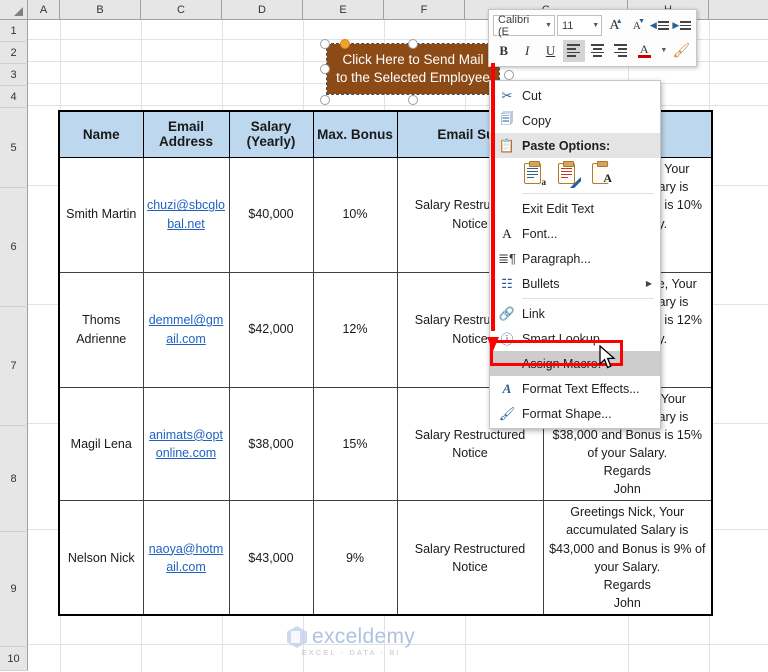  What do you see at coordinates (575, 120) in the screenshot?
I see `context-menu-item-copy: 🗐 Copy` at bounding box center [575, 120].